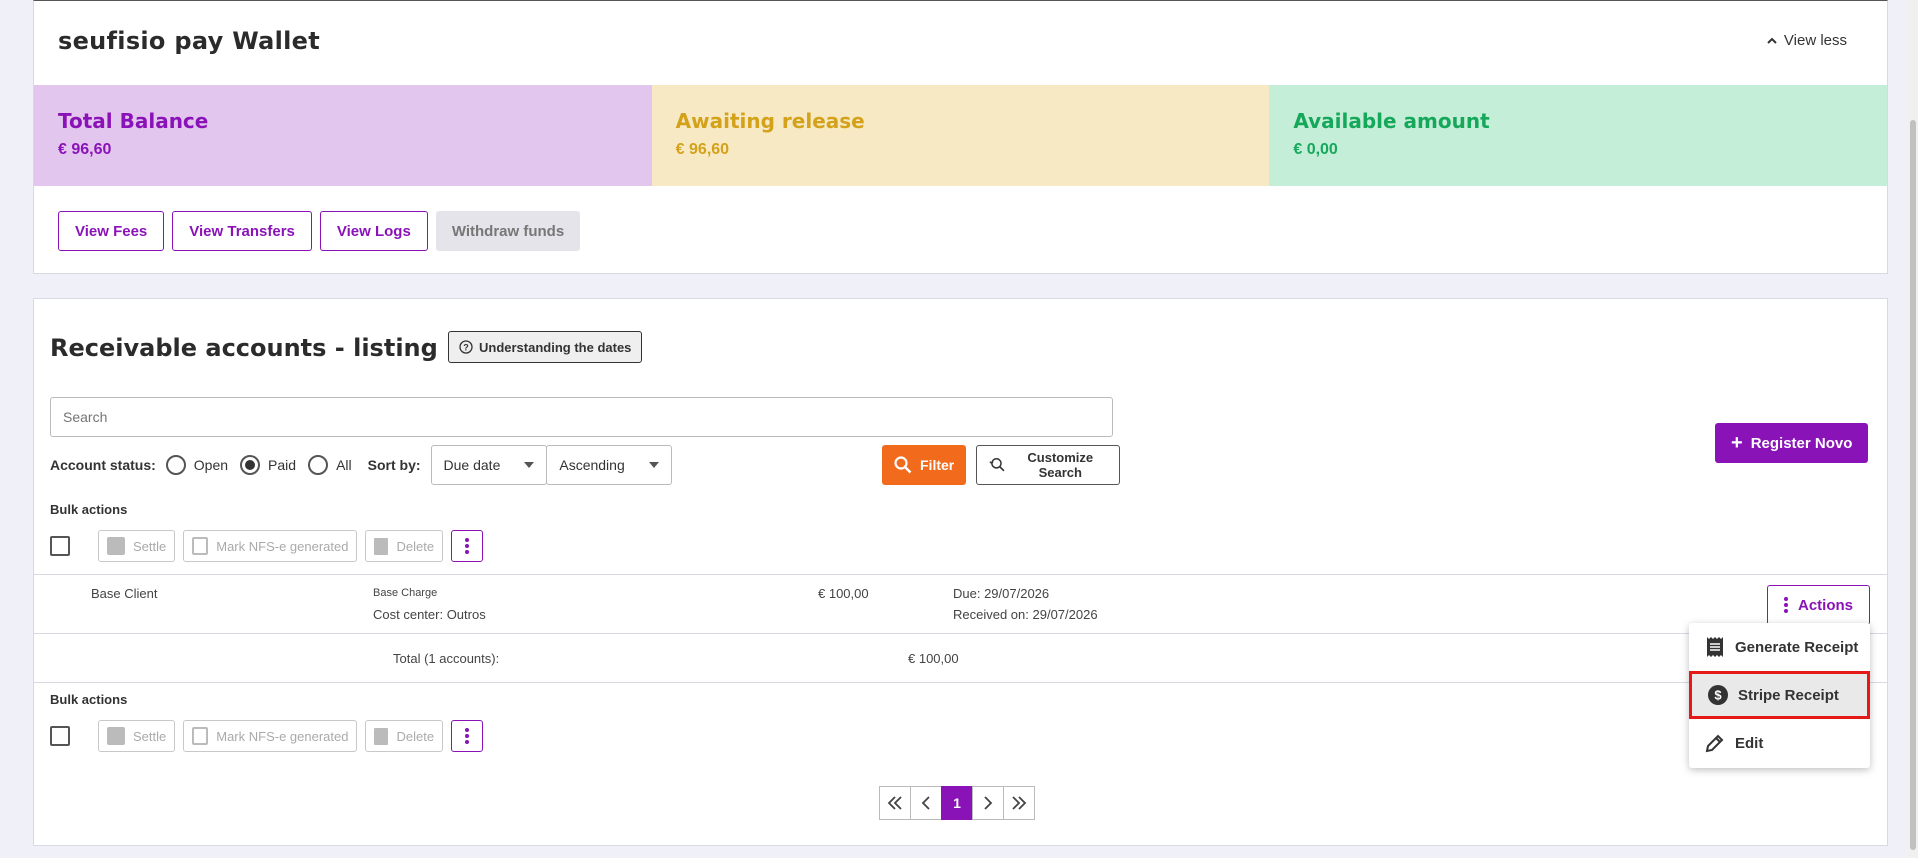 This screenshot has height=858, width=1918. I want to click on chevron-left-icon, so click(925, 803).